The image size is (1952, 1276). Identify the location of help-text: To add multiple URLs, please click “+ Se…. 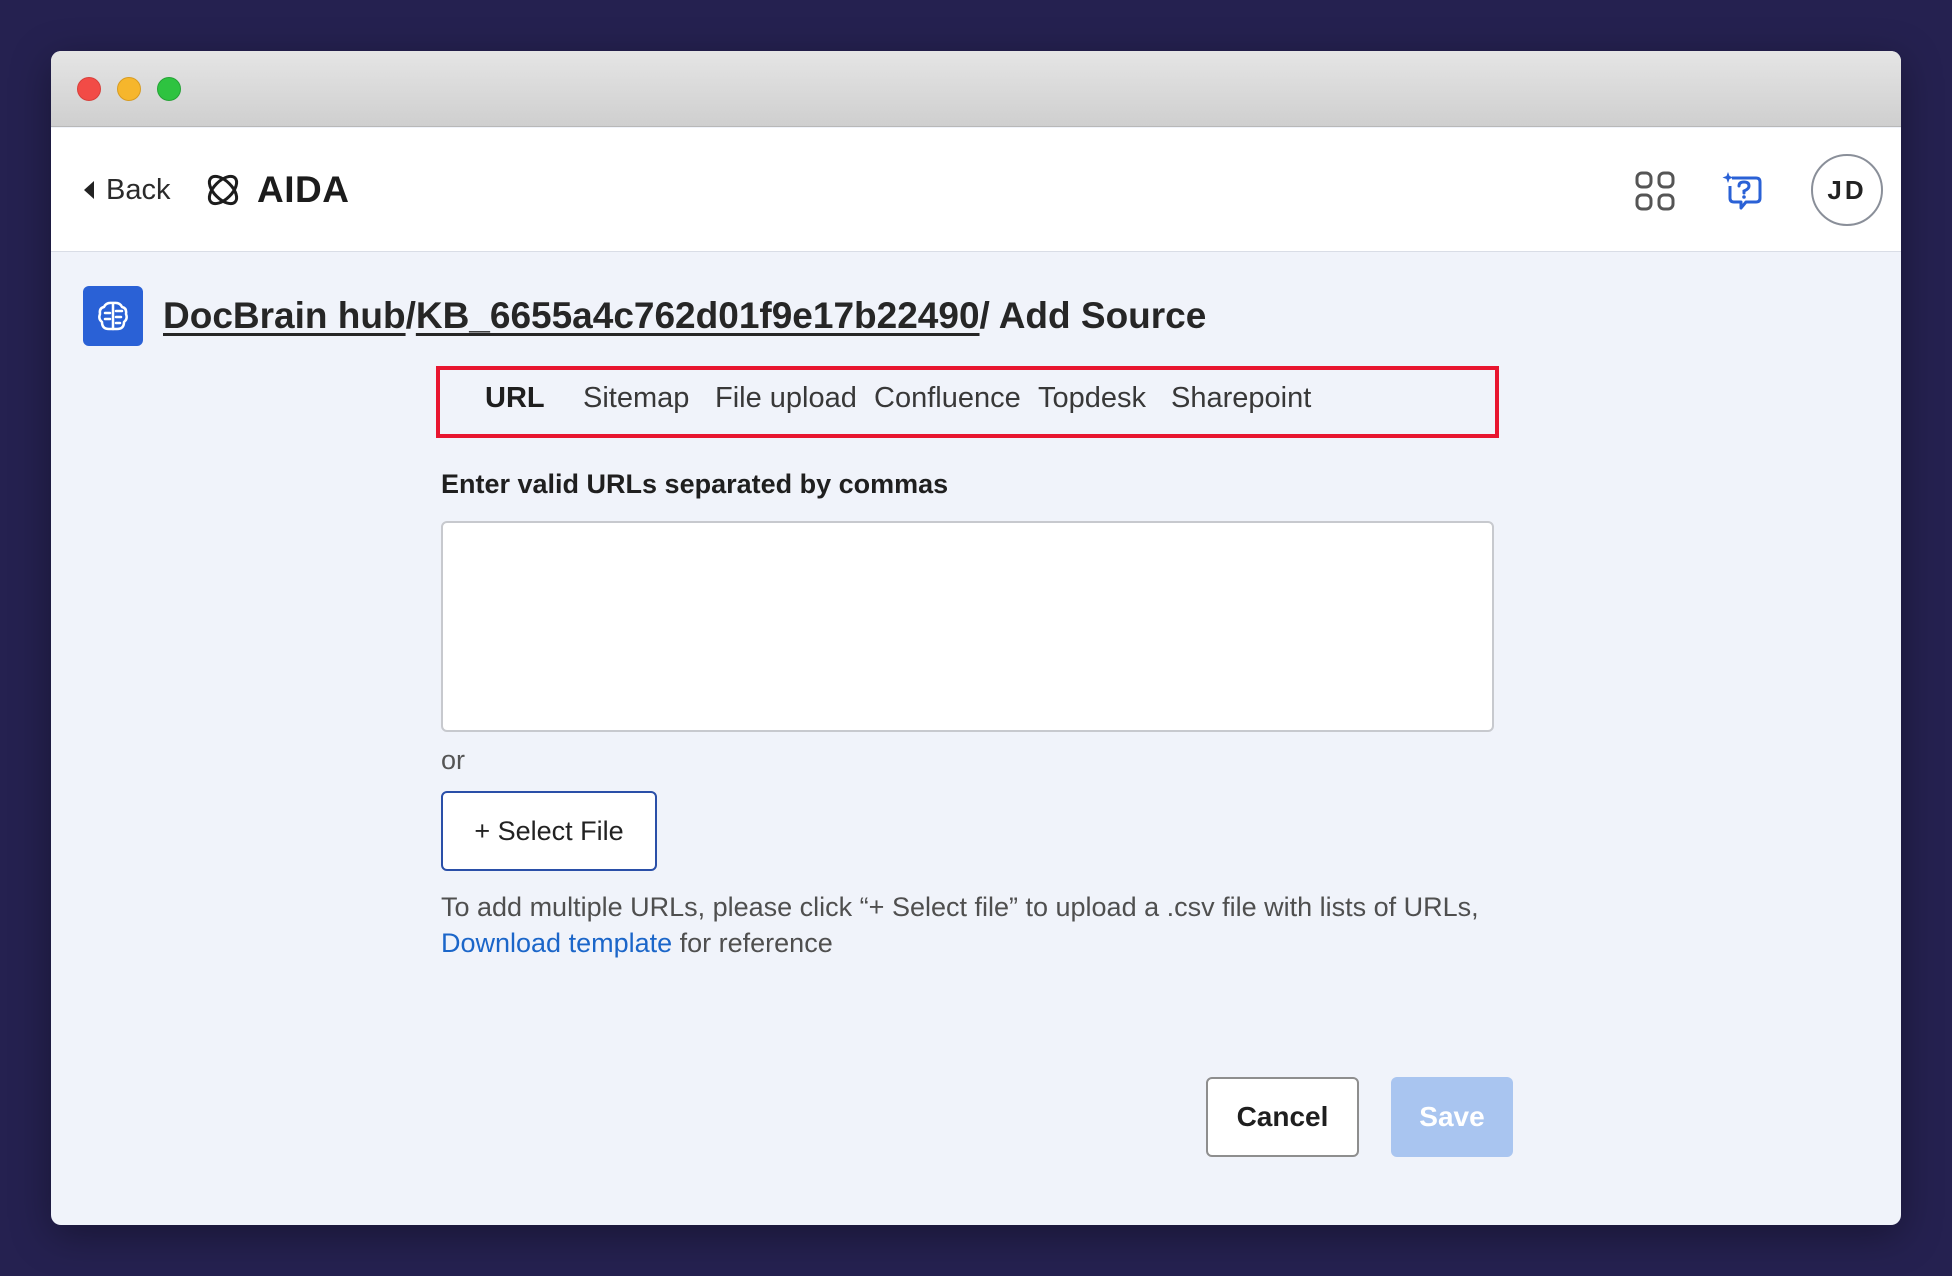
(1001, 925).